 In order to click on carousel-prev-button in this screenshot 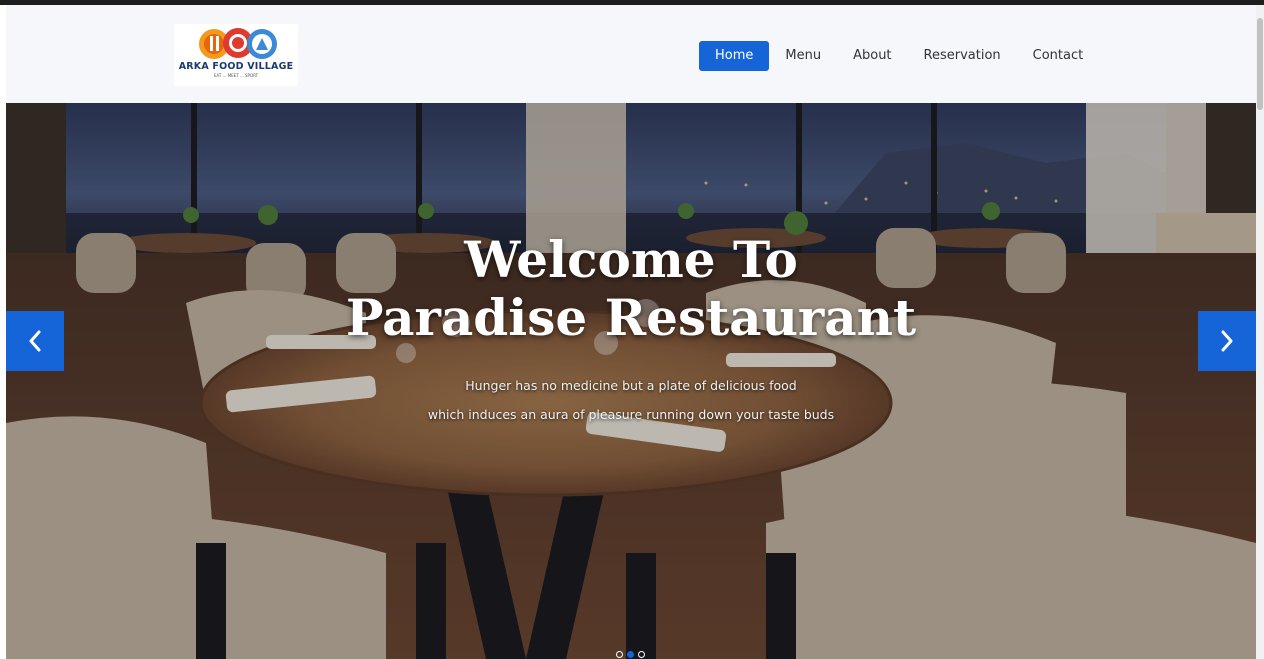, I will do `click(35, 341)`.